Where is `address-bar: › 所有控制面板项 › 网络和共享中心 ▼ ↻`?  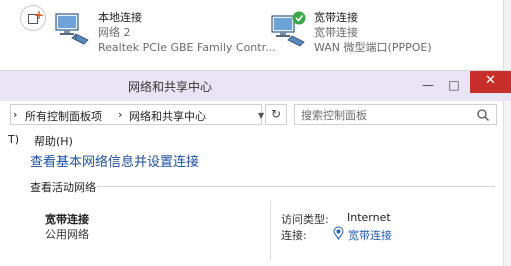 address-bar: › 所有控制面板项 › 网络和共享中心 ▼ ↻ is located at coordinates (255, 115).